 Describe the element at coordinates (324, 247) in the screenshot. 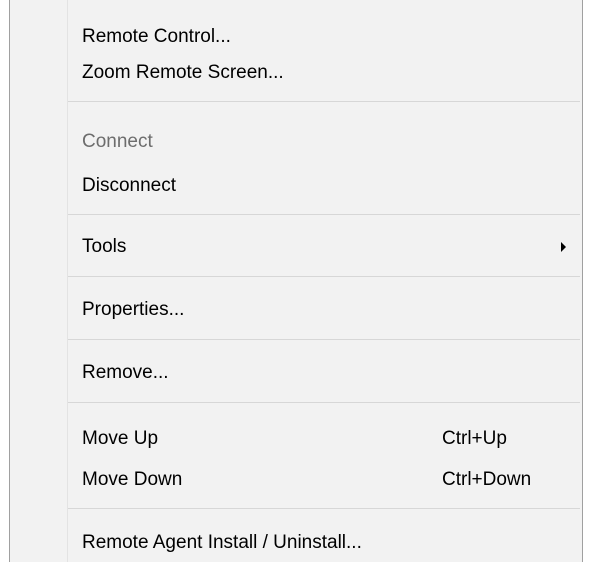

I see `menu-item-tools: Tools` at that location.